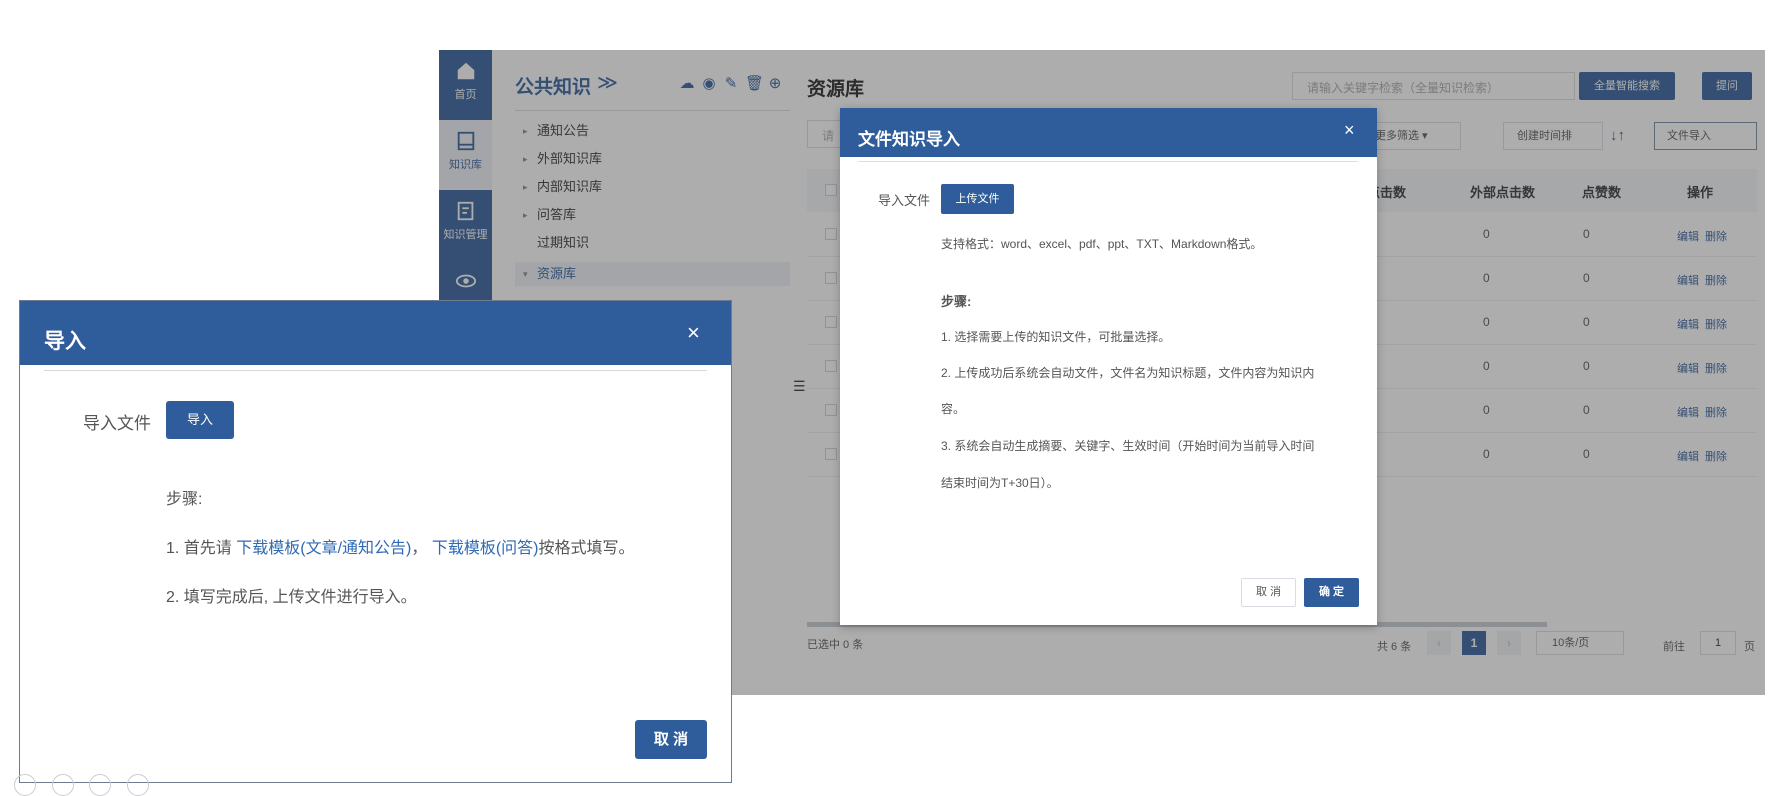 This screenshot has width=1789, height=796. I want to click on dialog-title: 文件知识导入, so click(909, 139).